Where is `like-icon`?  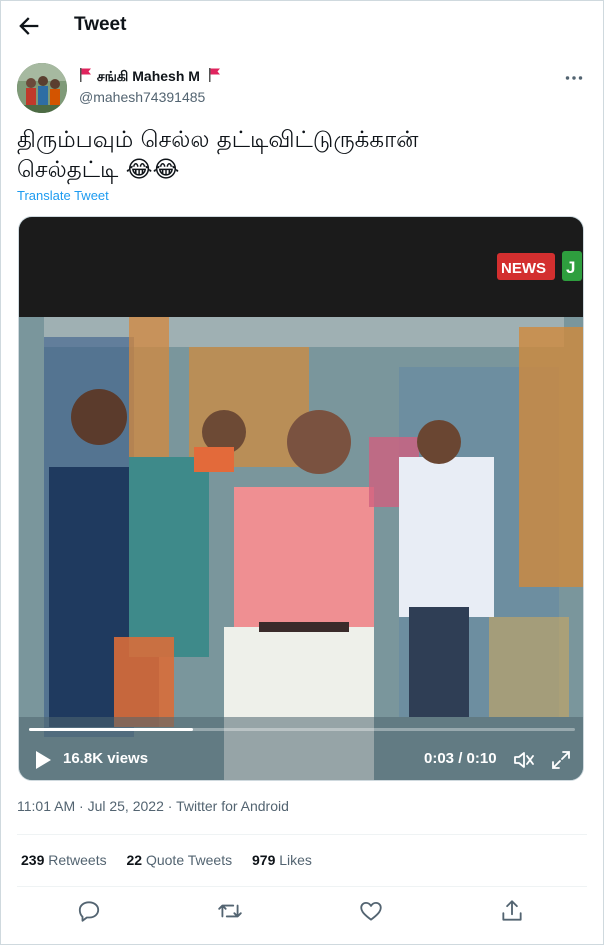 like-icon is located at coordinates (371, 911).